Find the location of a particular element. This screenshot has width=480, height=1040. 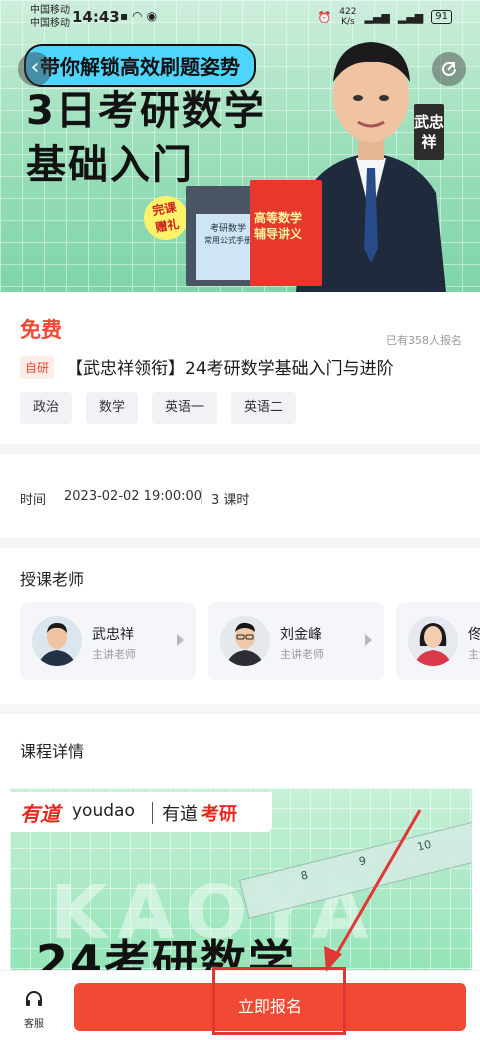

teacher-1-avatar-image is located at coordinates (57, 641).